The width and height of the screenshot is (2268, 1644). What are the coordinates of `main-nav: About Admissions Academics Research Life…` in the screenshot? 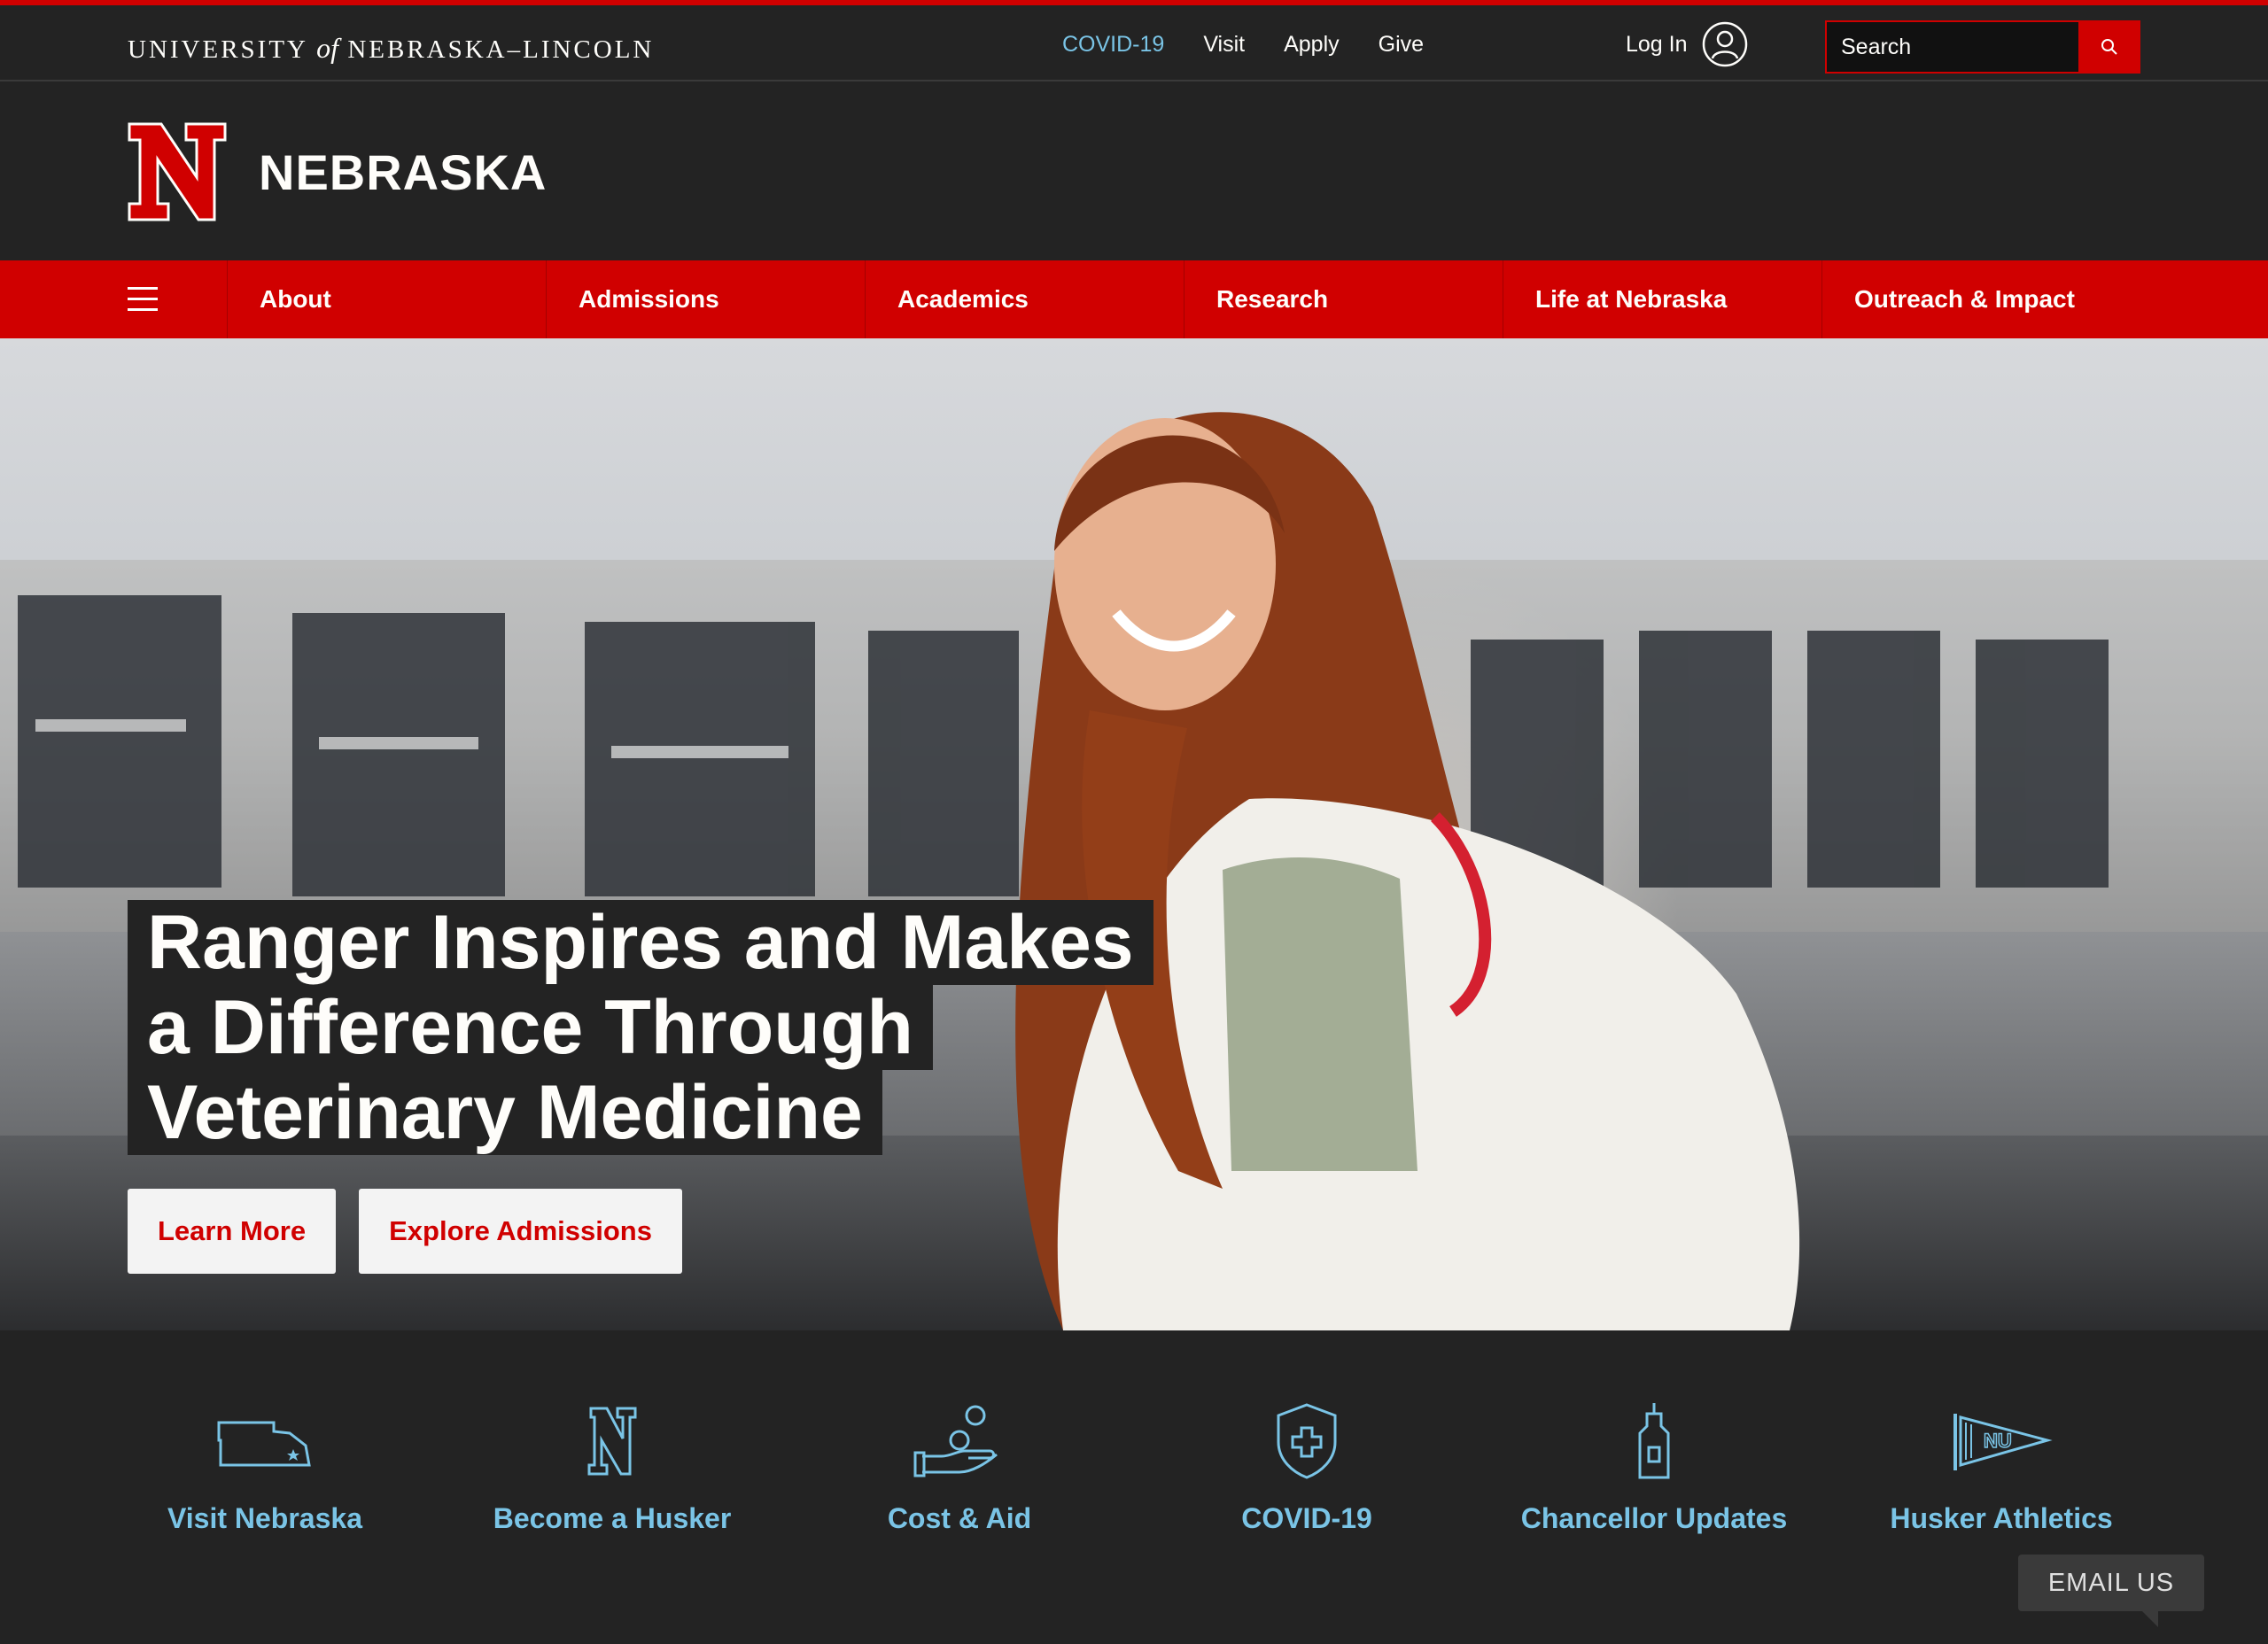 It's located at (1134, 299).